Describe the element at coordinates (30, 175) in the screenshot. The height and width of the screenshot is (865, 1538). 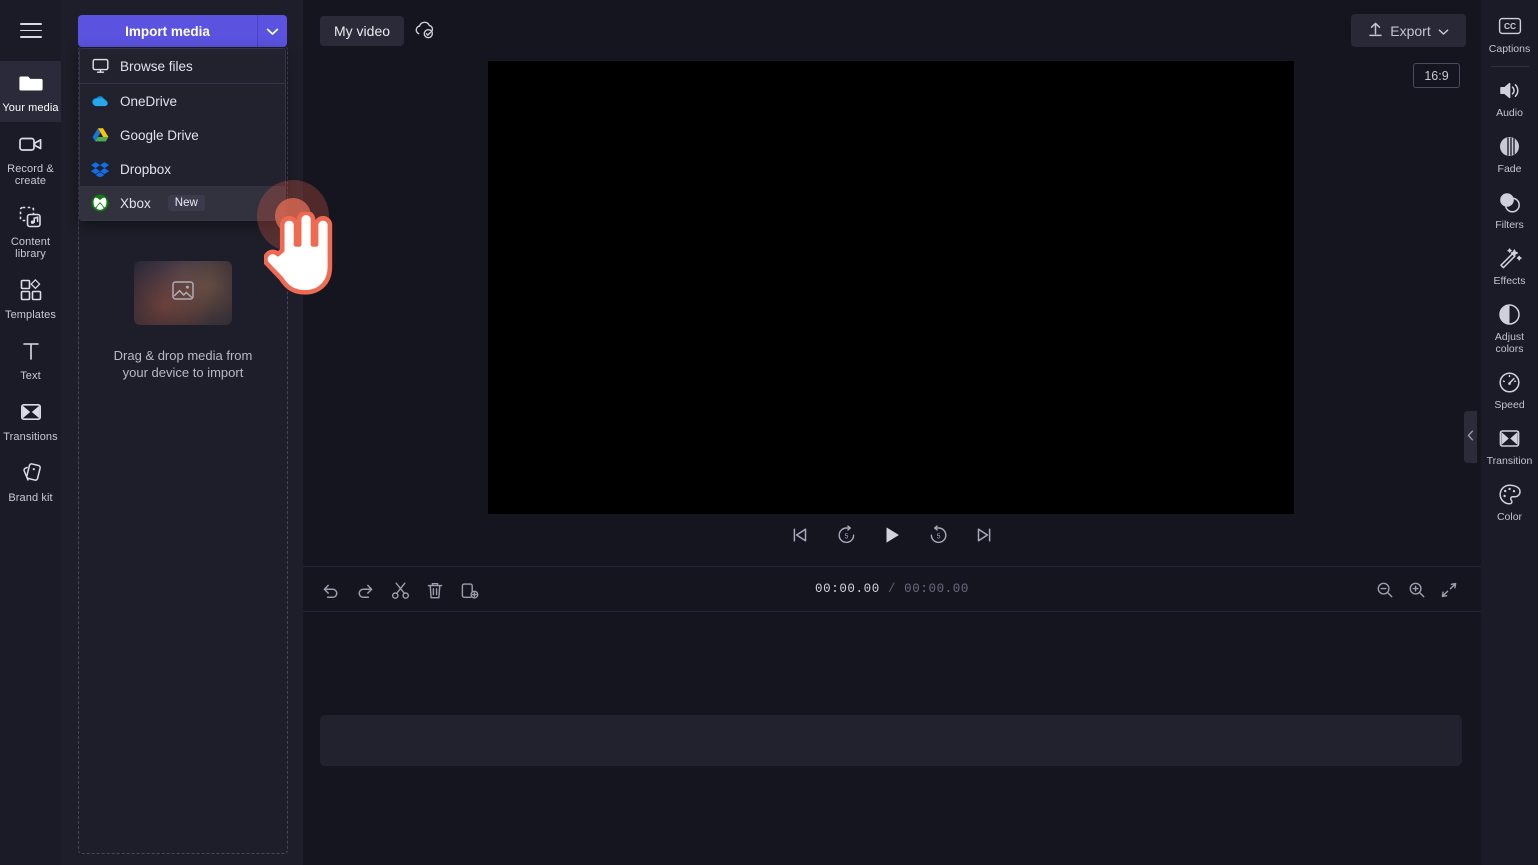
I see `sidebar-item-label: Record & create` at that location.